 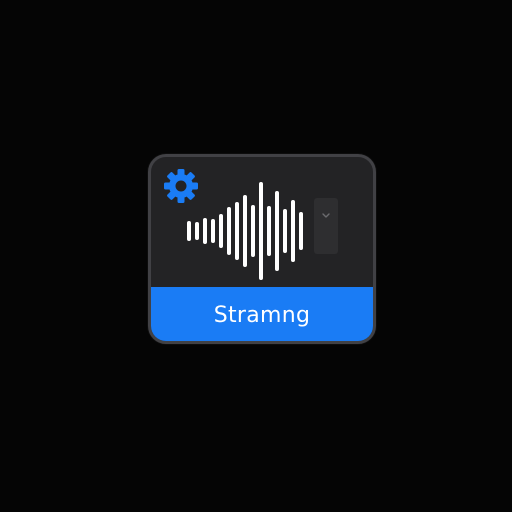 I want to click on chevron-down-icon, so click(x=326, y=215).